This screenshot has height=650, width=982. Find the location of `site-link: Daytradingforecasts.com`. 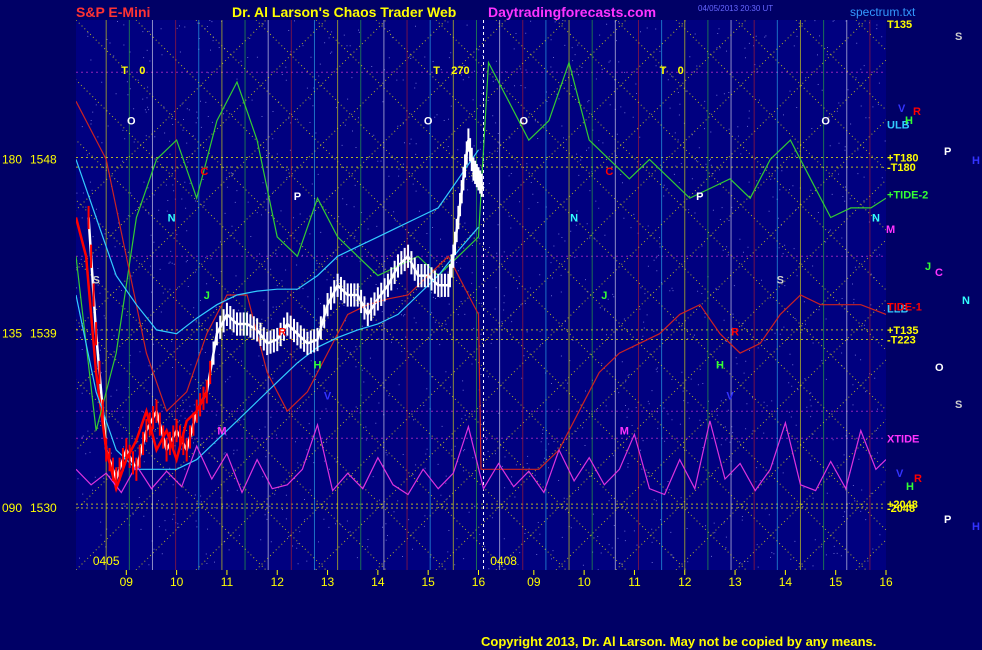

site-link: Daytradingforecasts.com is located at coordinates (572, 12).